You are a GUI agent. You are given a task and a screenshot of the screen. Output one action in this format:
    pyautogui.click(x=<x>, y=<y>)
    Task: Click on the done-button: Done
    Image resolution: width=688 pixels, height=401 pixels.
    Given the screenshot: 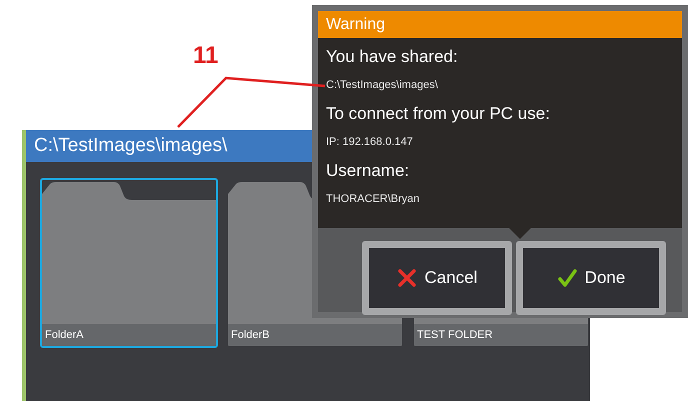 What is the action you would take?
    pyautogui.click(x=591, y=278)
    